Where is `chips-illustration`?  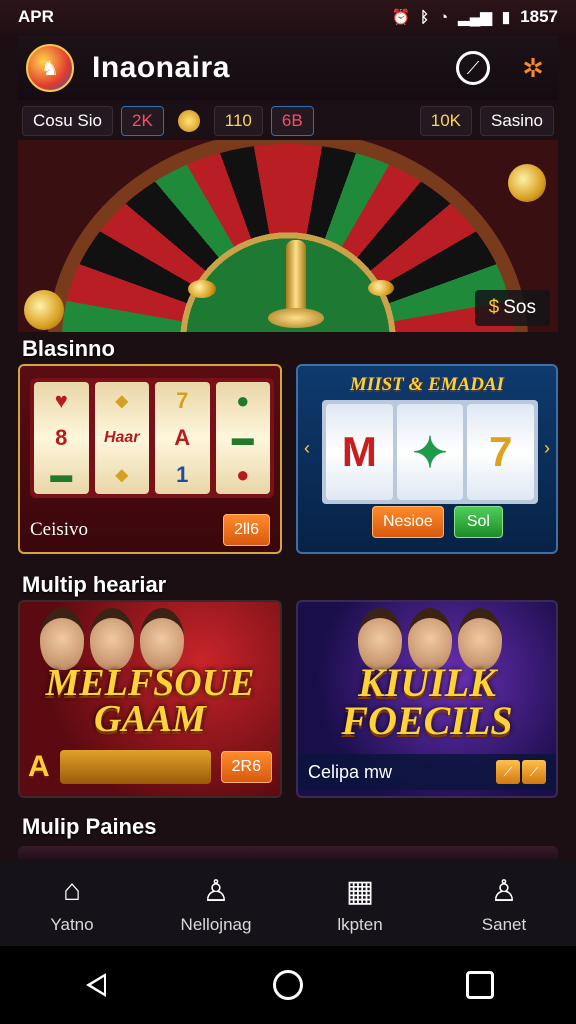
chips-illustration is located at coordinates (135, 767).